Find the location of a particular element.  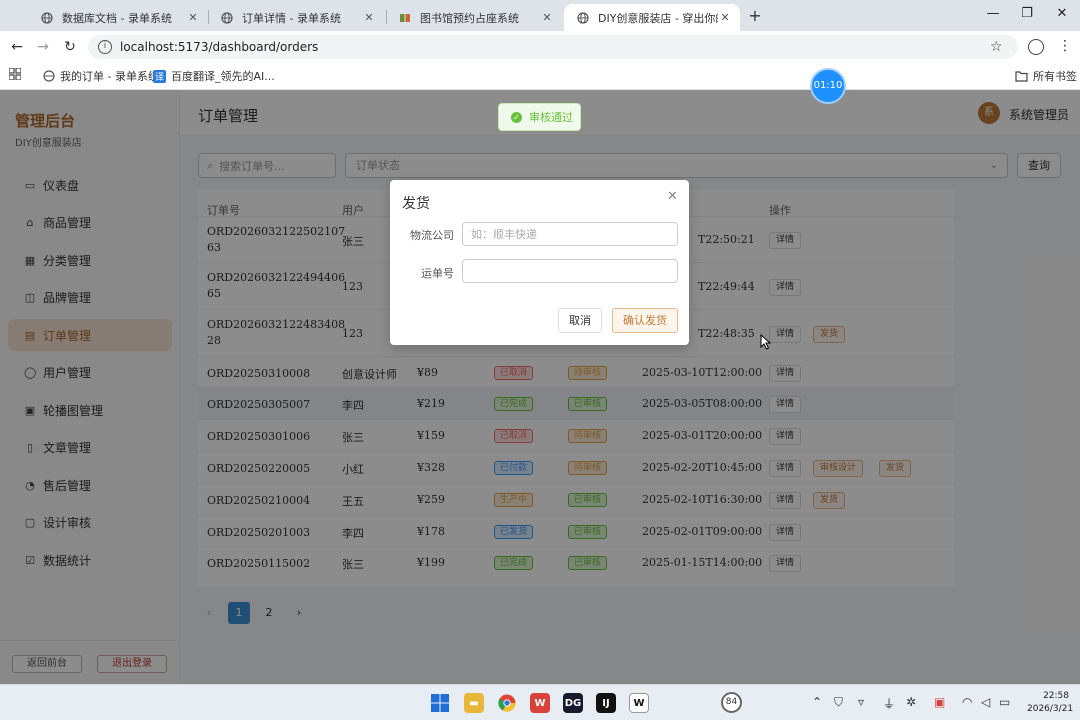

bookmark-item: 我的订单 - 录单系统 is located at coordinates (100, 76).